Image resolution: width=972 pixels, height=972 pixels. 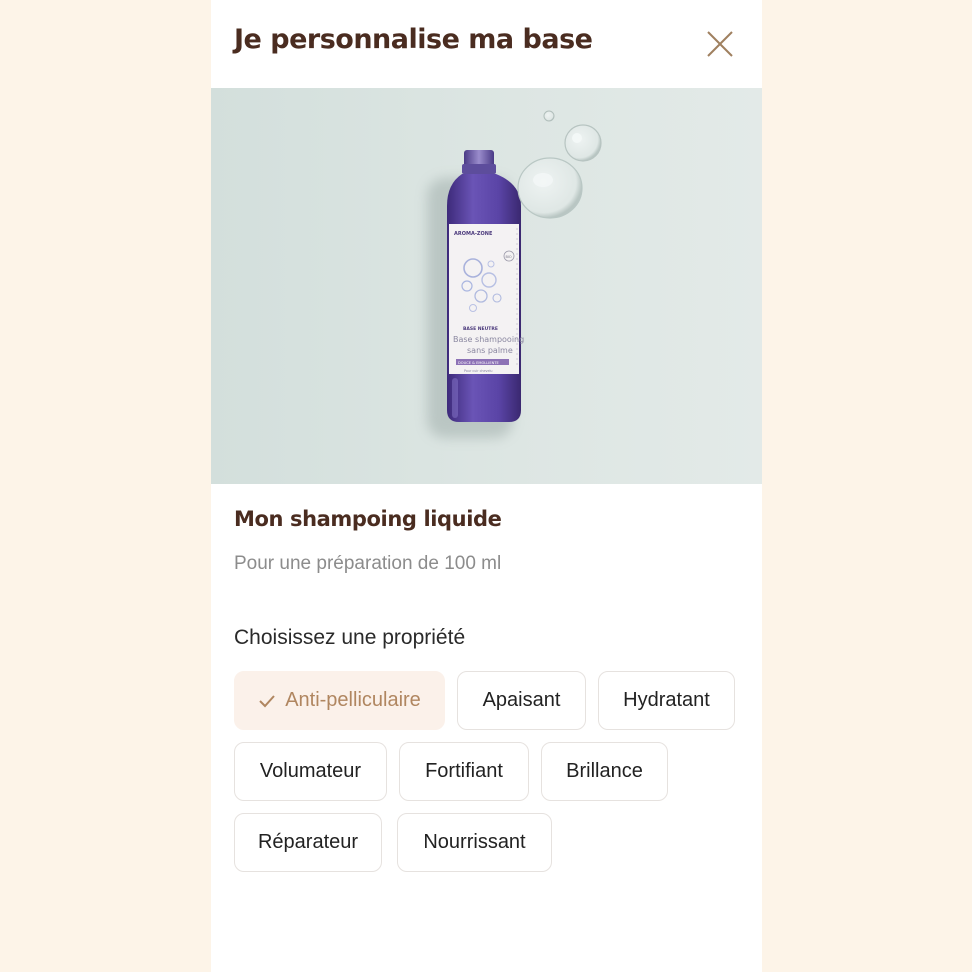 I want to click on label-small: Pour cuir chevelu, so click(x=478, y=371).